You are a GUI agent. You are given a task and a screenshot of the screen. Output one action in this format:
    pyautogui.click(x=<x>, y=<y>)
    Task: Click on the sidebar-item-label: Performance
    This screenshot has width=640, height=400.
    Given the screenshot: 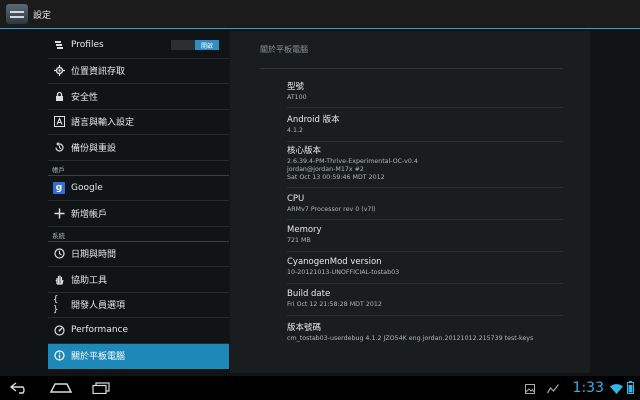 What is the action you would take?
    pyautogui.click(x=100, y=330)
    